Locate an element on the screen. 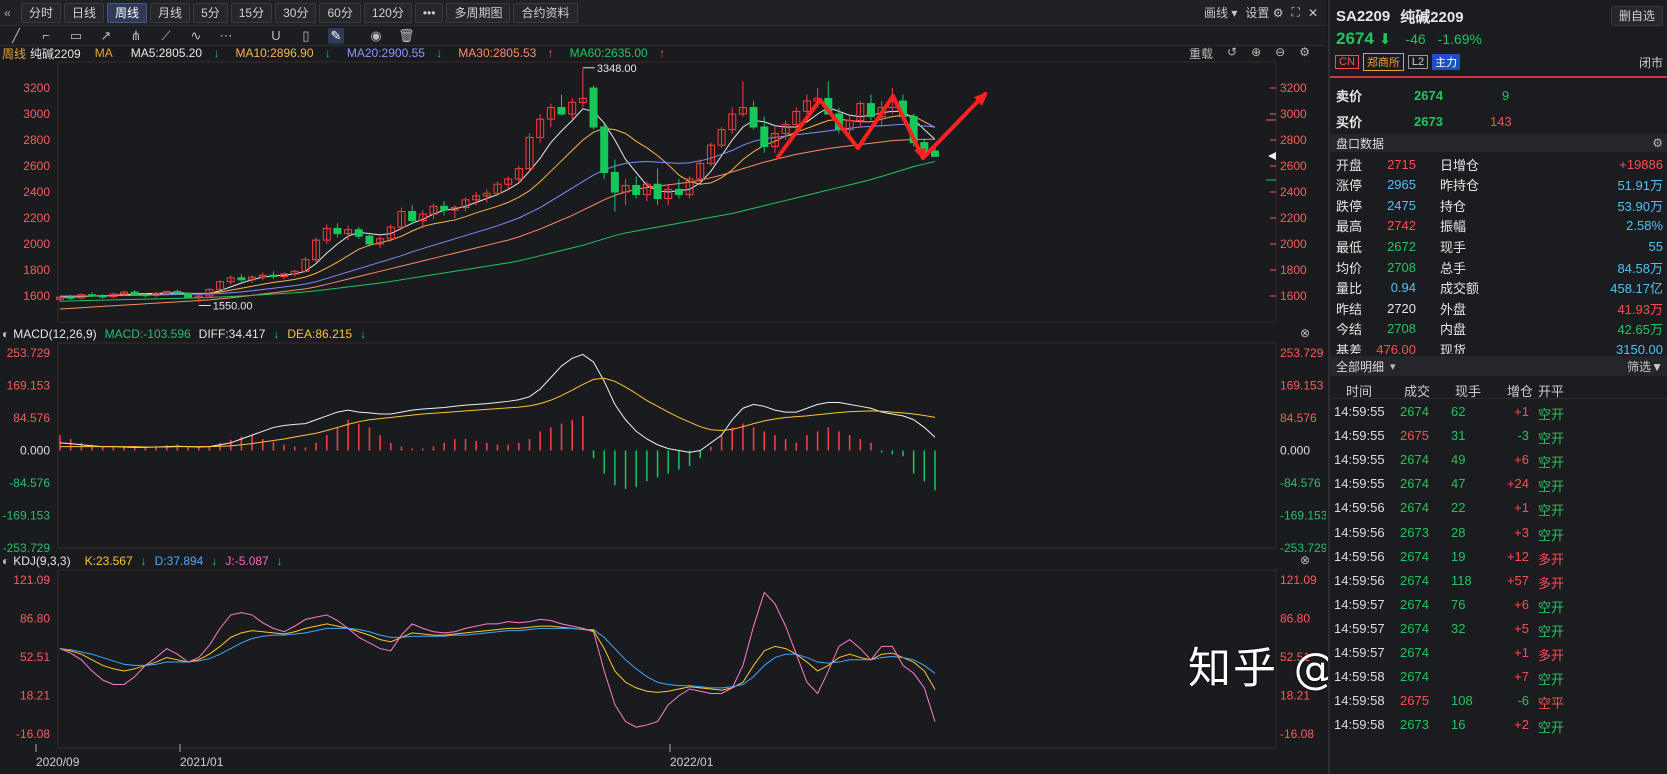 This screenshot has width=1667, height=774. more-tool-icon: ⋯ is located at coordinates (226, 36).